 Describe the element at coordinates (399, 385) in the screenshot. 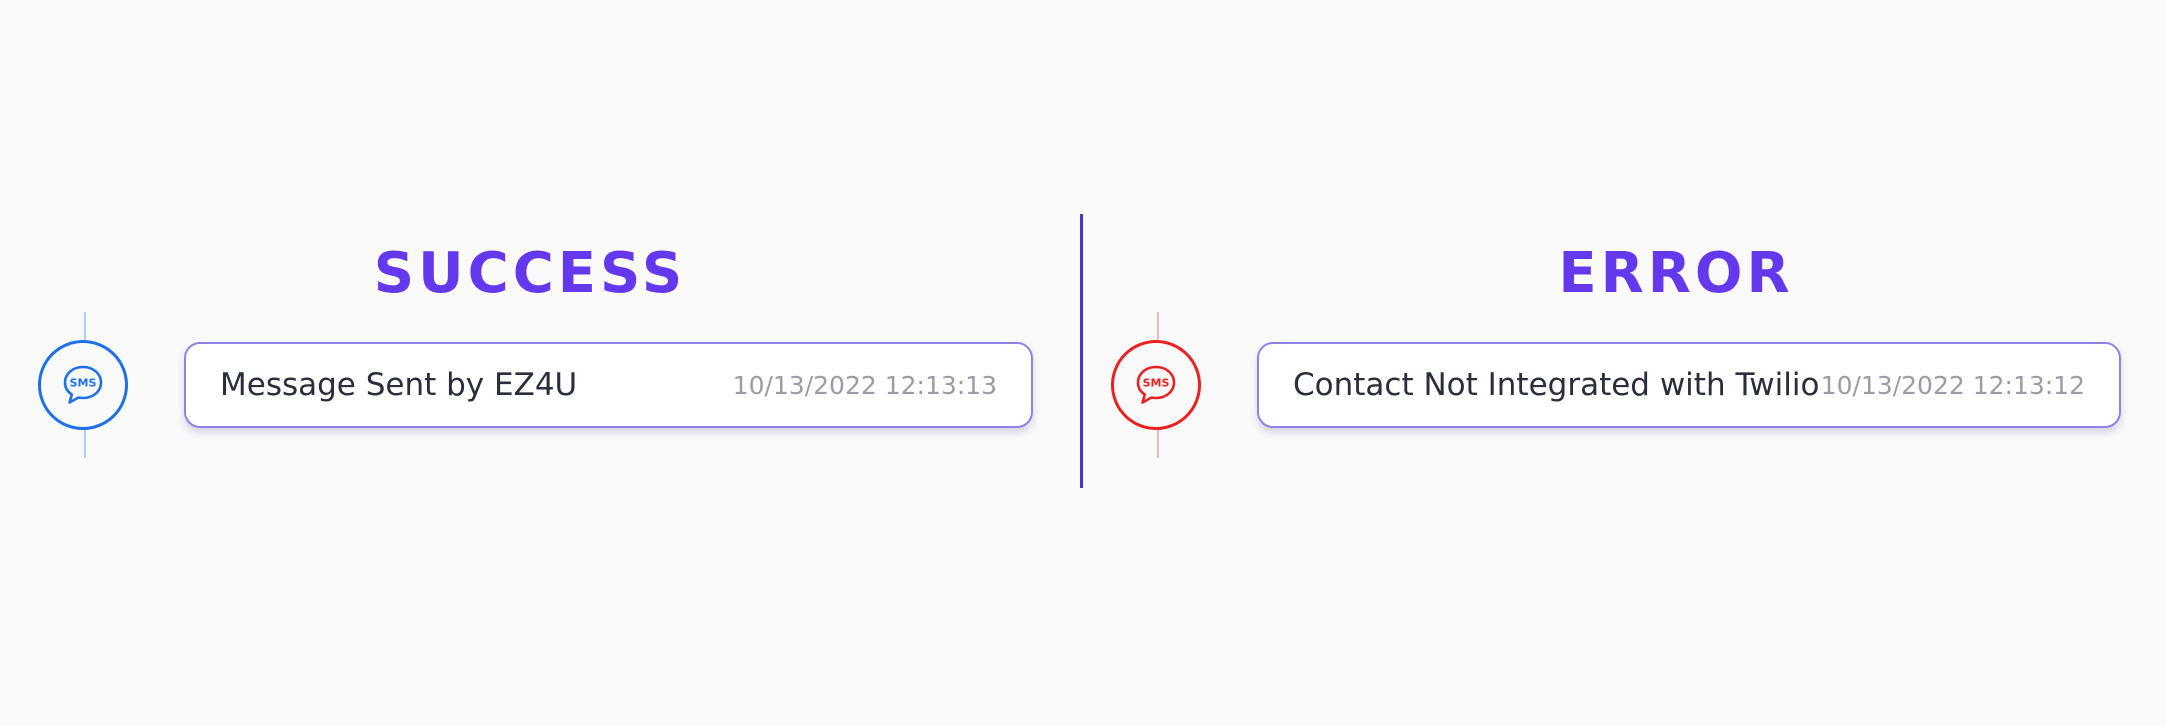

I see `success-message-text: Message Sent by EZ4U` at that location.